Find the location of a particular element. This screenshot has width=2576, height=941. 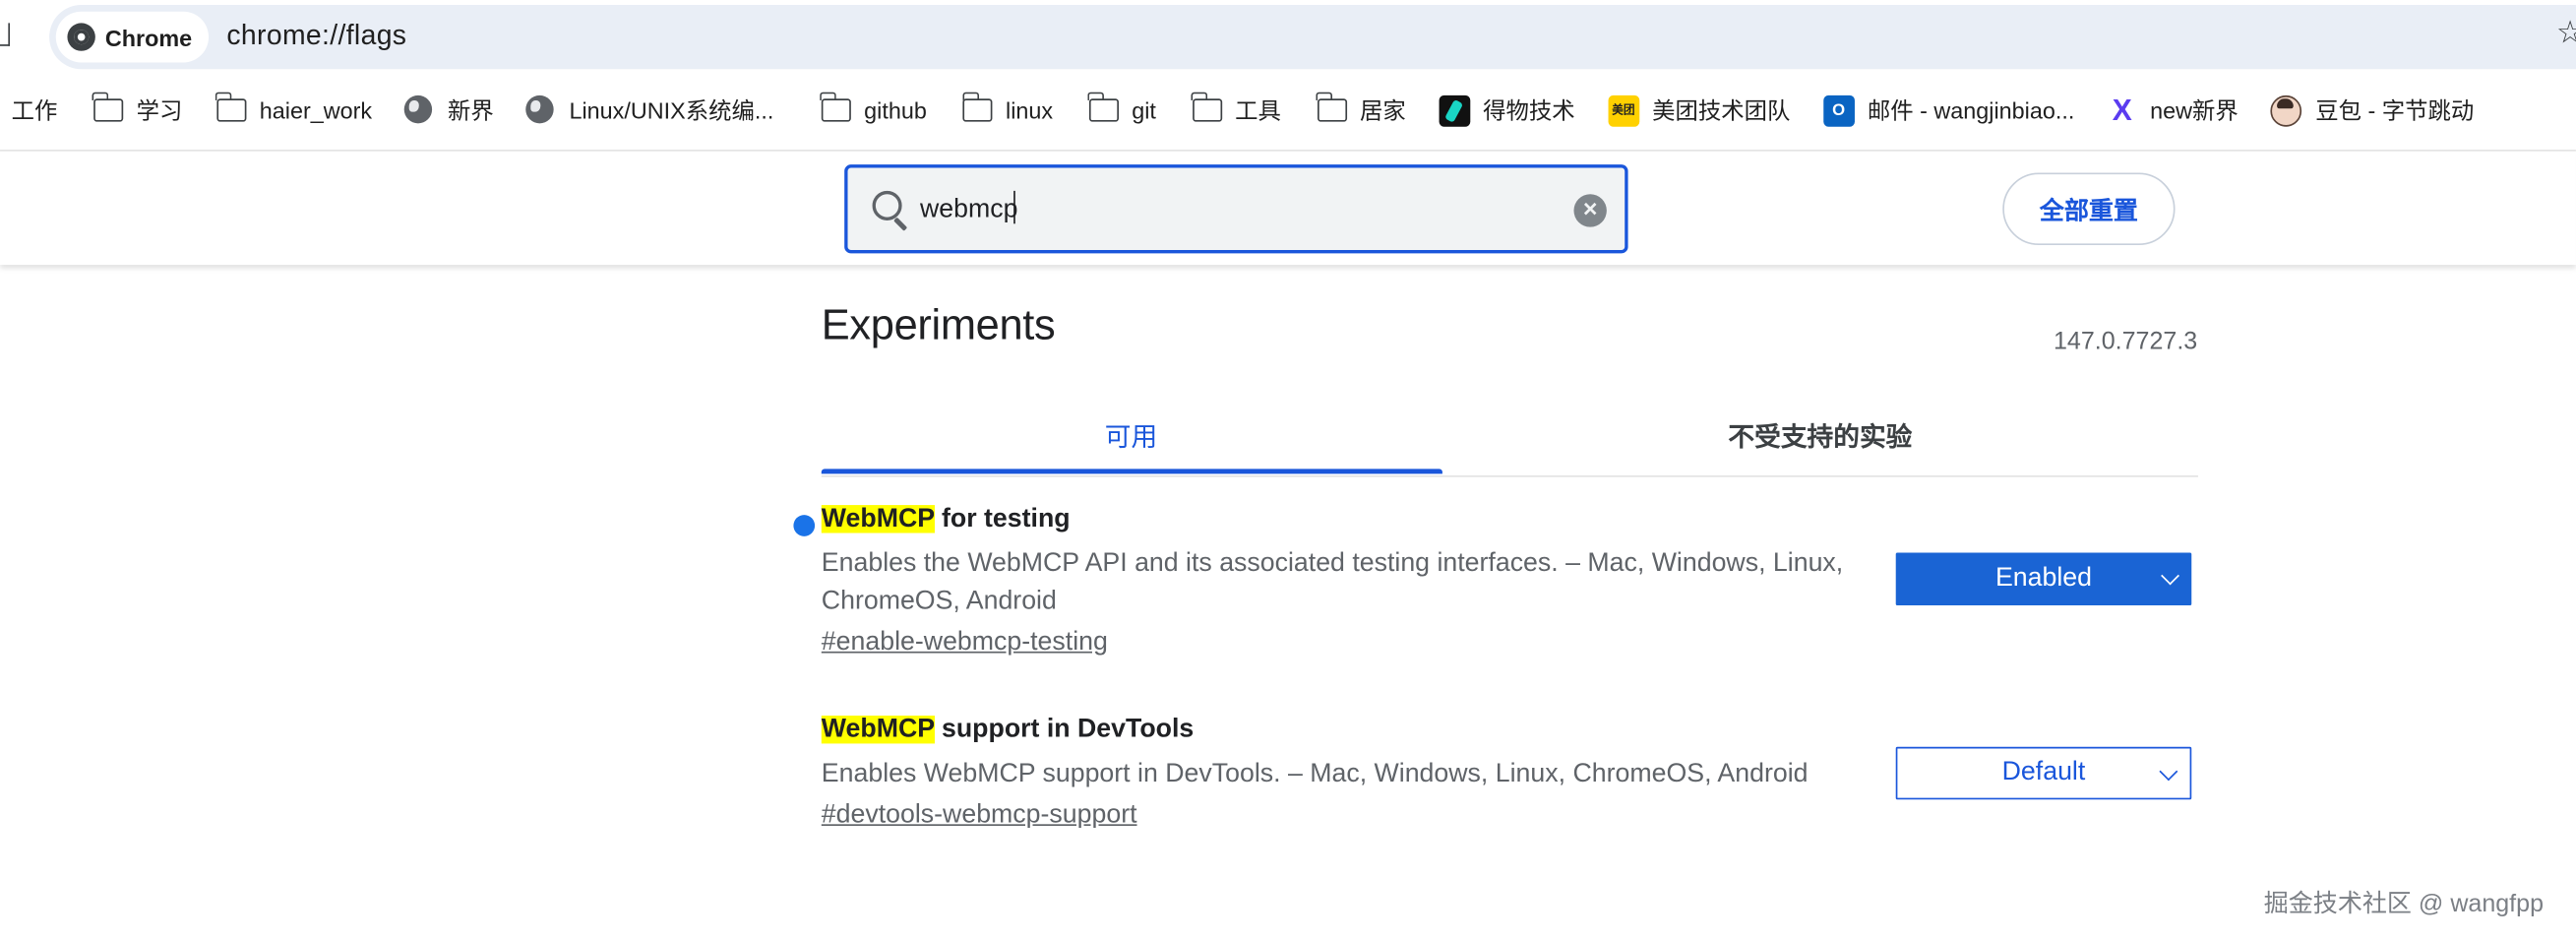

bookmark-item: 学习 is located at coordinates (137, 111).